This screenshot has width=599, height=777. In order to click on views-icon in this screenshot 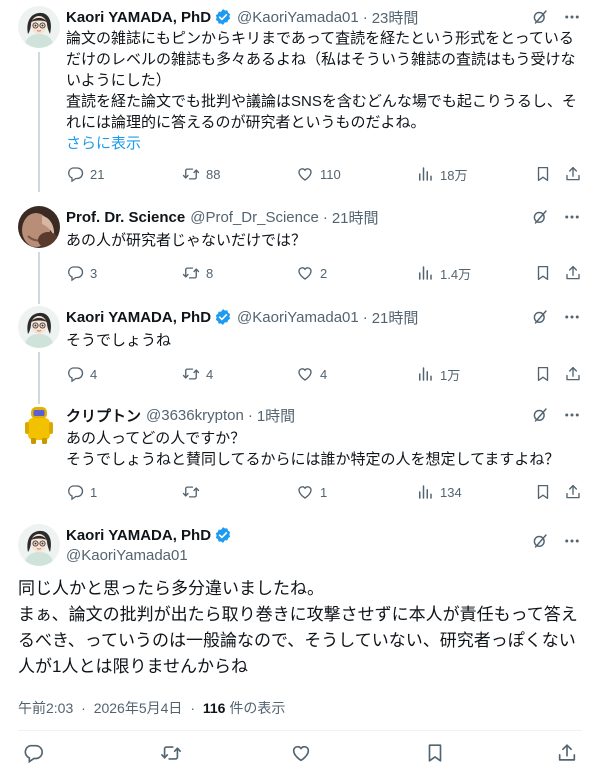, I will do `click(425, 492)`.